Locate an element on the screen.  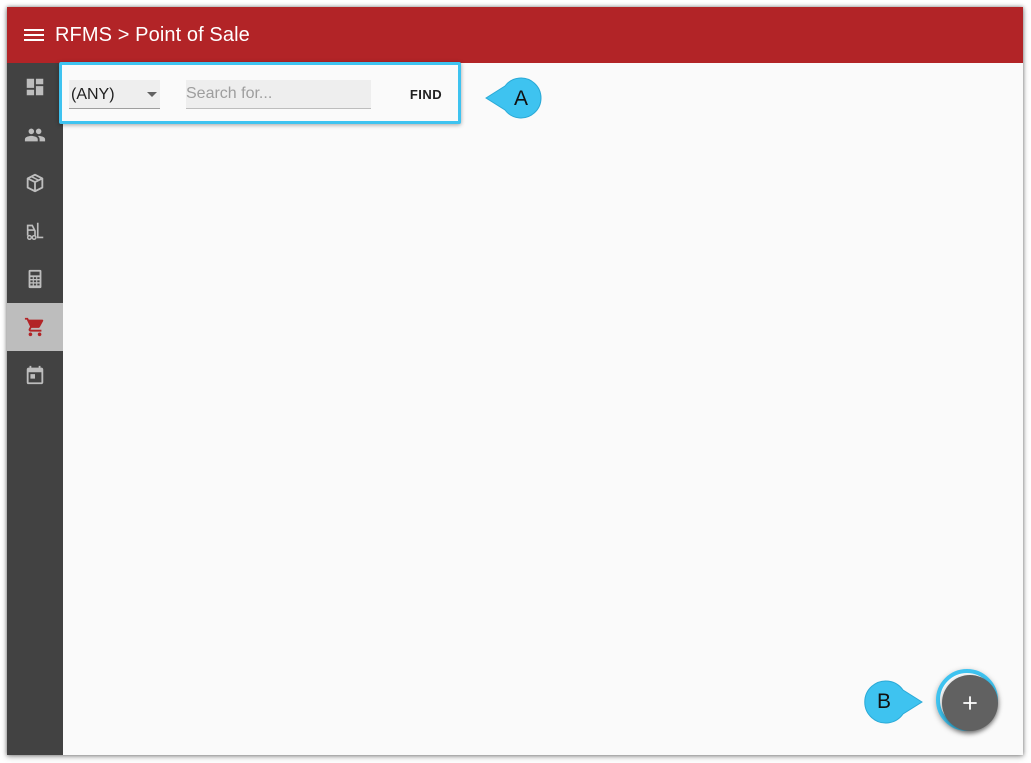
sidebar-item-products is located at coordinates (35, 183).